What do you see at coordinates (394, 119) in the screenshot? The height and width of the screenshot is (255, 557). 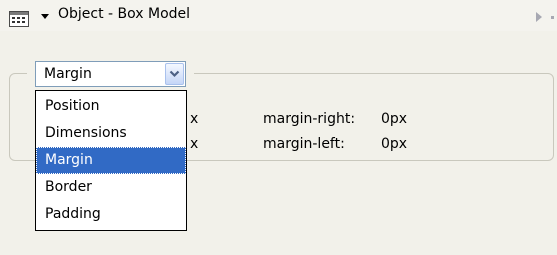 I see `margin-right-value: 0px` at bounding box center [394, 119].